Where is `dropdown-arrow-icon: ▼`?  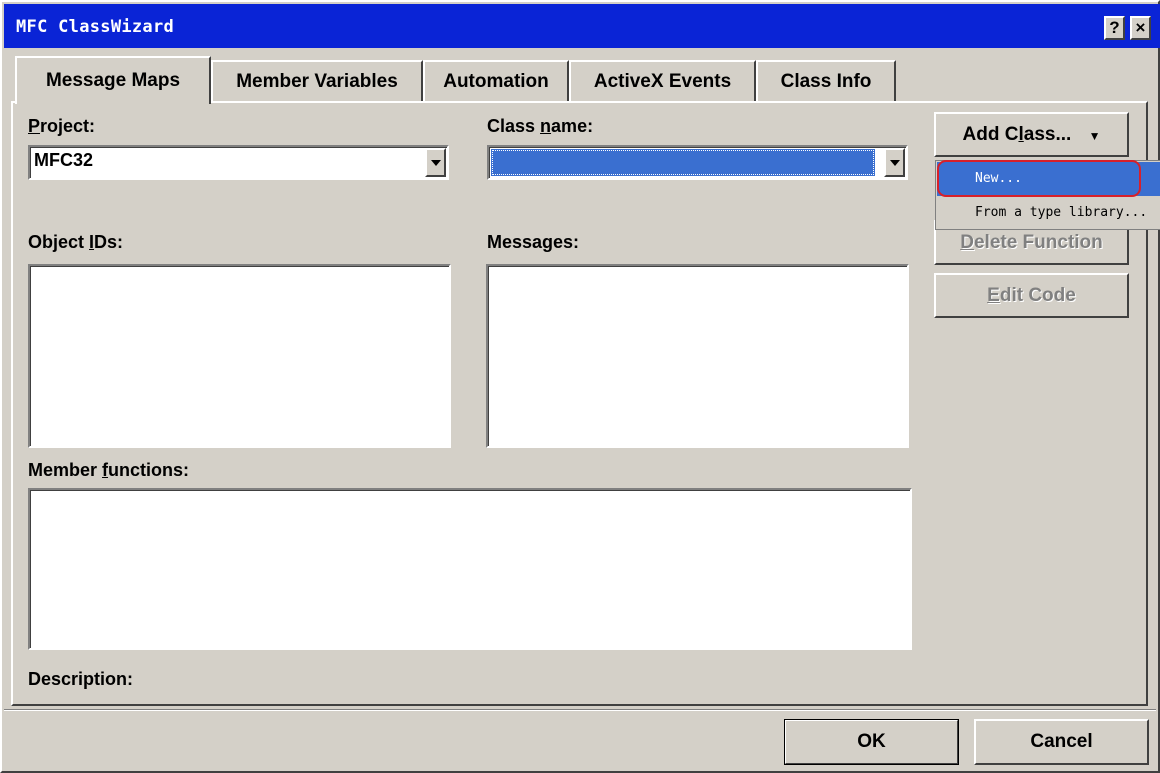
dropdown-arrow-icon: ▼ is located at coordinates (1094, 136).